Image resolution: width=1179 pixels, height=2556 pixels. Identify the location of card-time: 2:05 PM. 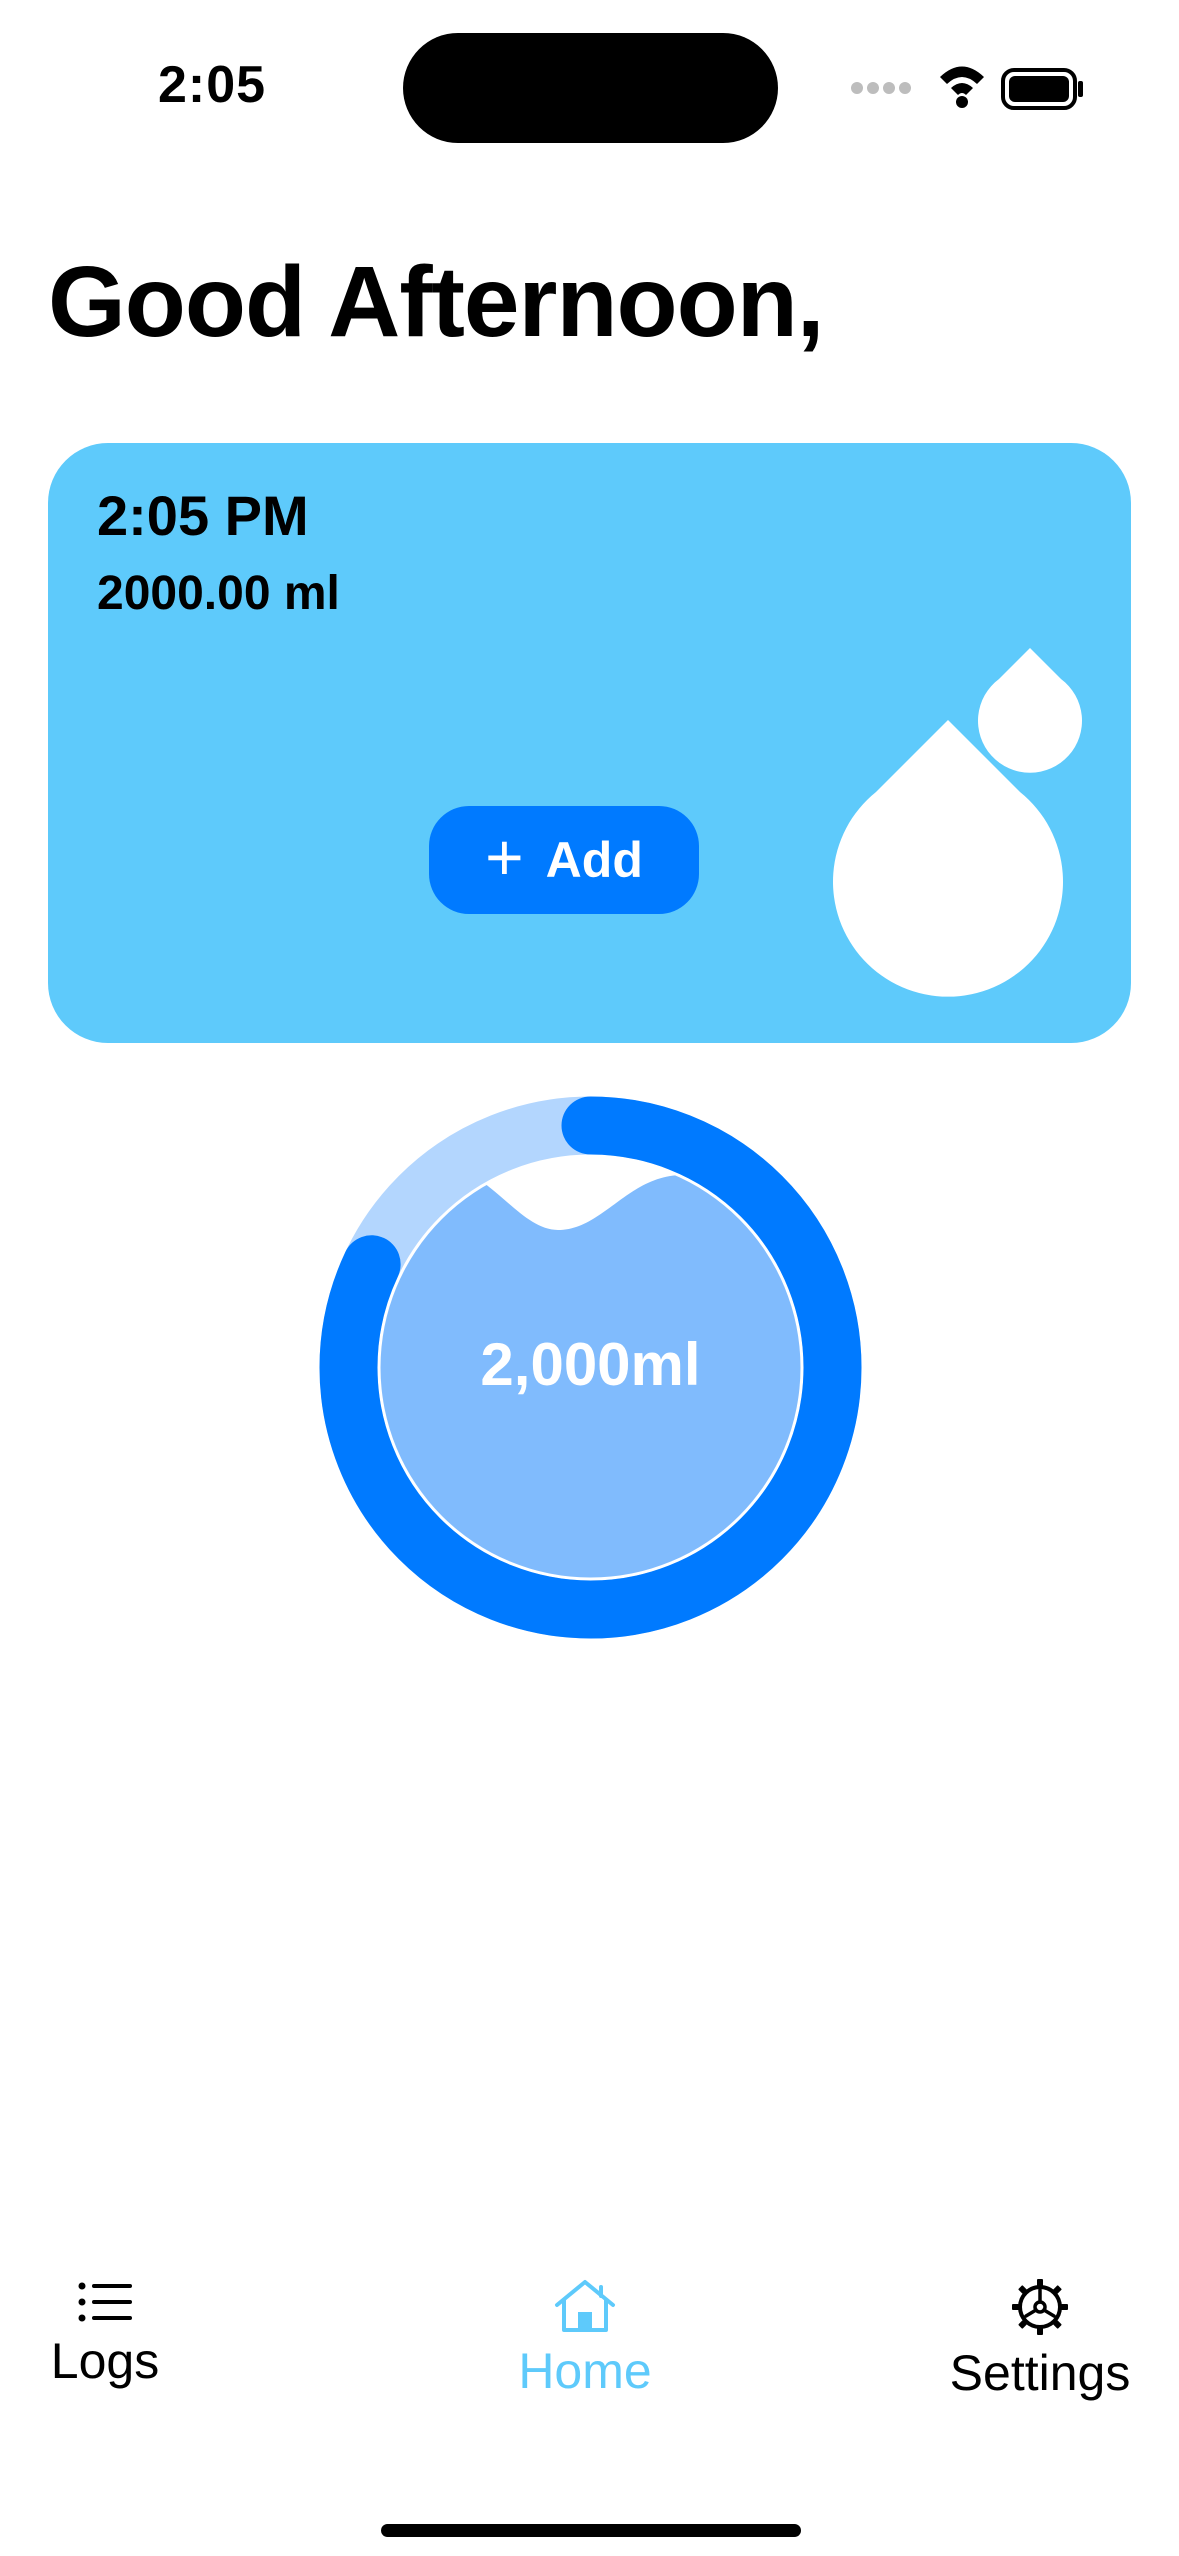
(203, 515).